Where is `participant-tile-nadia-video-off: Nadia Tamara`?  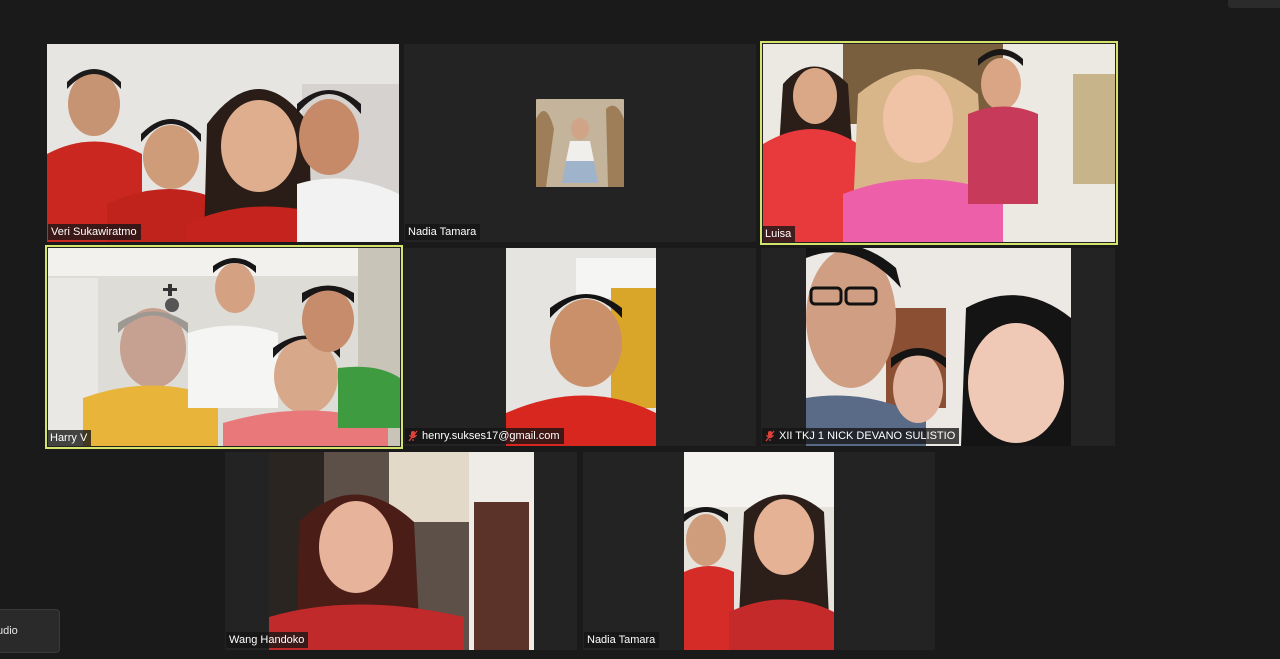
participant-tile-nadia-video-off: Nadia Tamara is located at coordinates (580, 143).